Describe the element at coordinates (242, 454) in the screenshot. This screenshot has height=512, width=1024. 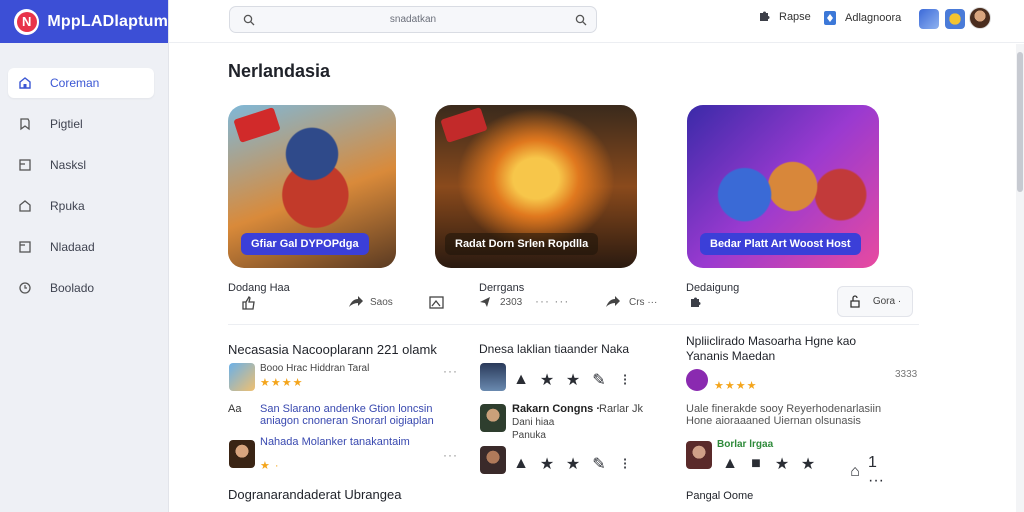
I see `feed-1-author2-avatar` at that location.